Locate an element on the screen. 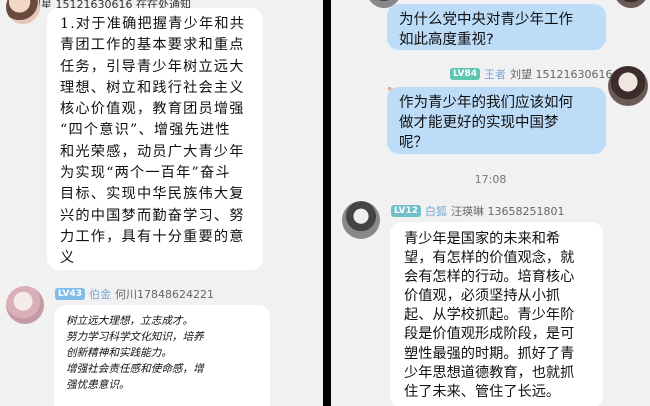 The image size is (650, 406). sender-name: 汪瑛琳 13658251801 is located at coordinates (508, 211).